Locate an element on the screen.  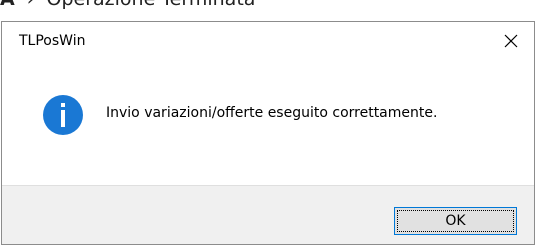
page-heading: A › Operazione Terminata is located at coordinates (127, 5).